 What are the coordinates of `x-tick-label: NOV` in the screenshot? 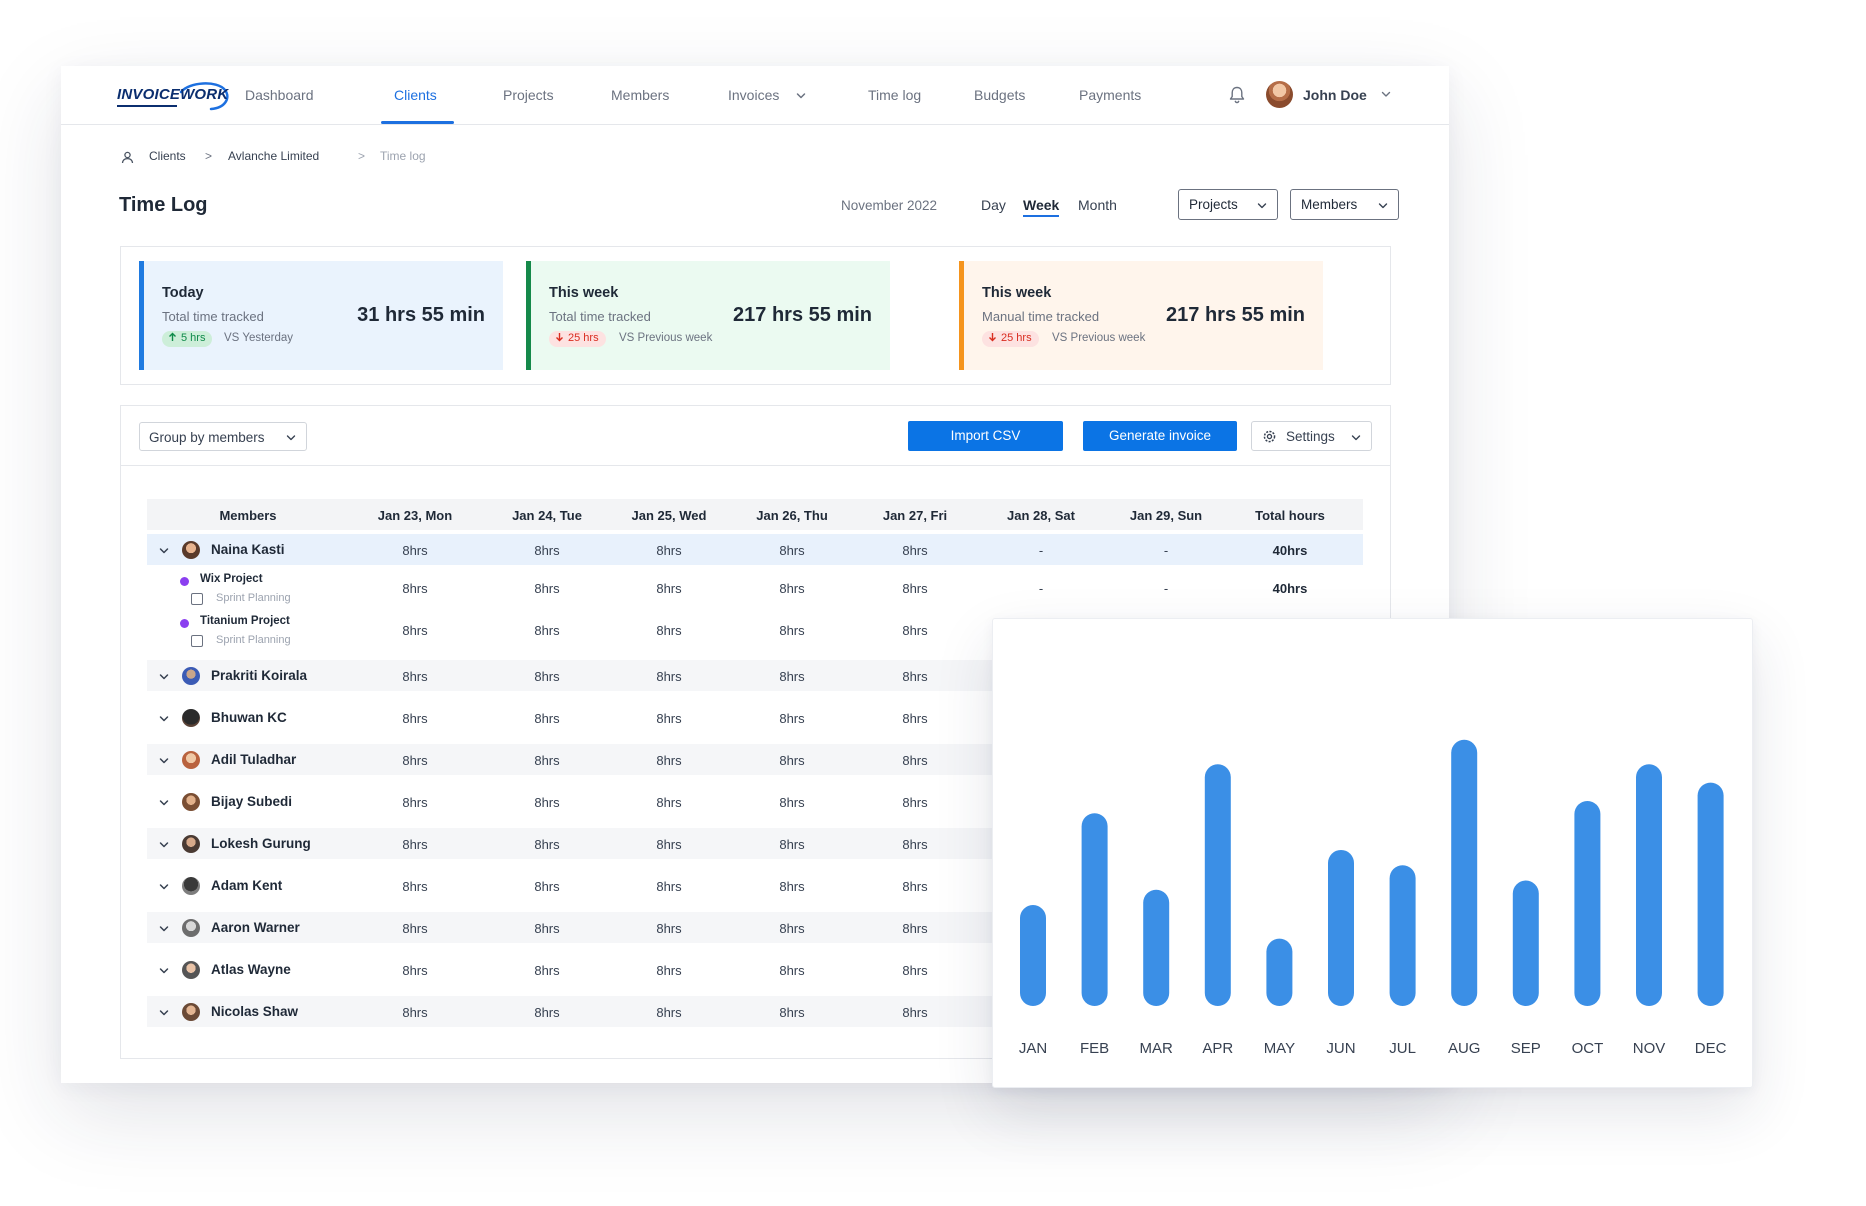 It's located at (1649, 1048).